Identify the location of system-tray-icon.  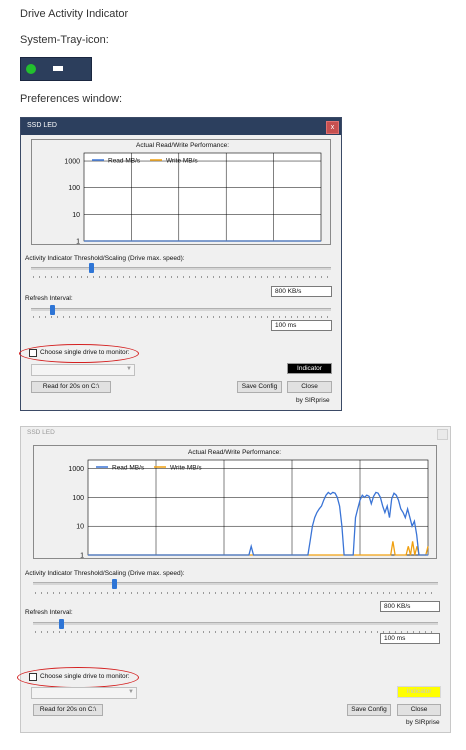
(56, 69).